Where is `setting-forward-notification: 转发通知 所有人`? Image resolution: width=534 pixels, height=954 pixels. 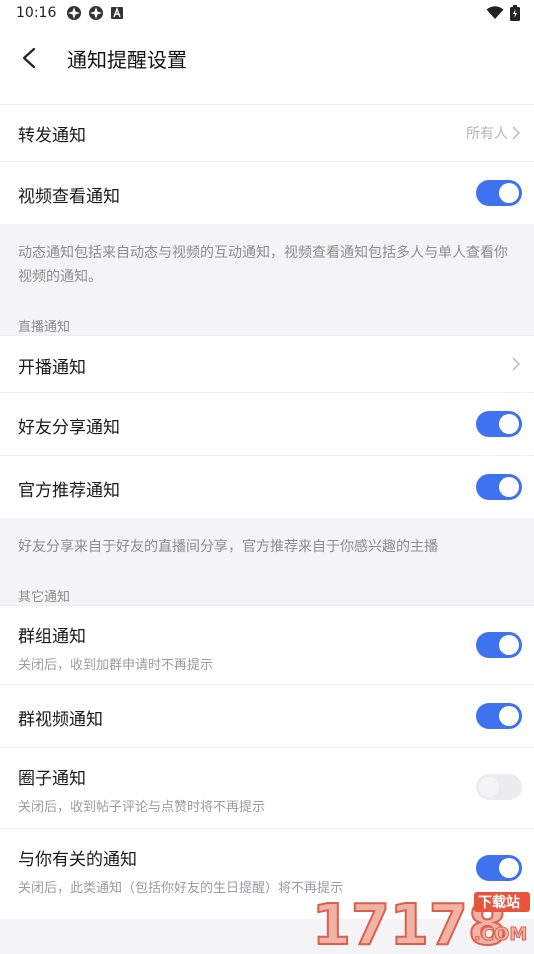
setting-forward-notification: 转发通知 所有人 is located at coordinates (267, 132).